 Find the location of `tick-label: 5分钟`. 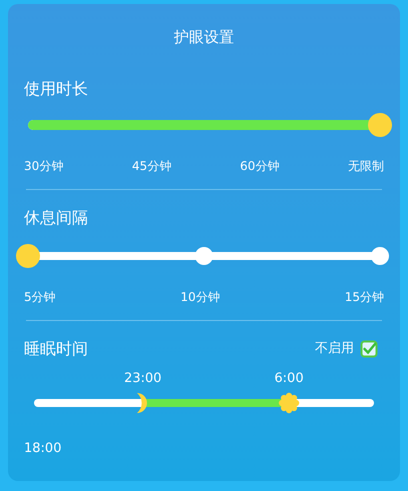

tick-label: 5分钟 is located at coordinates (40, 297).